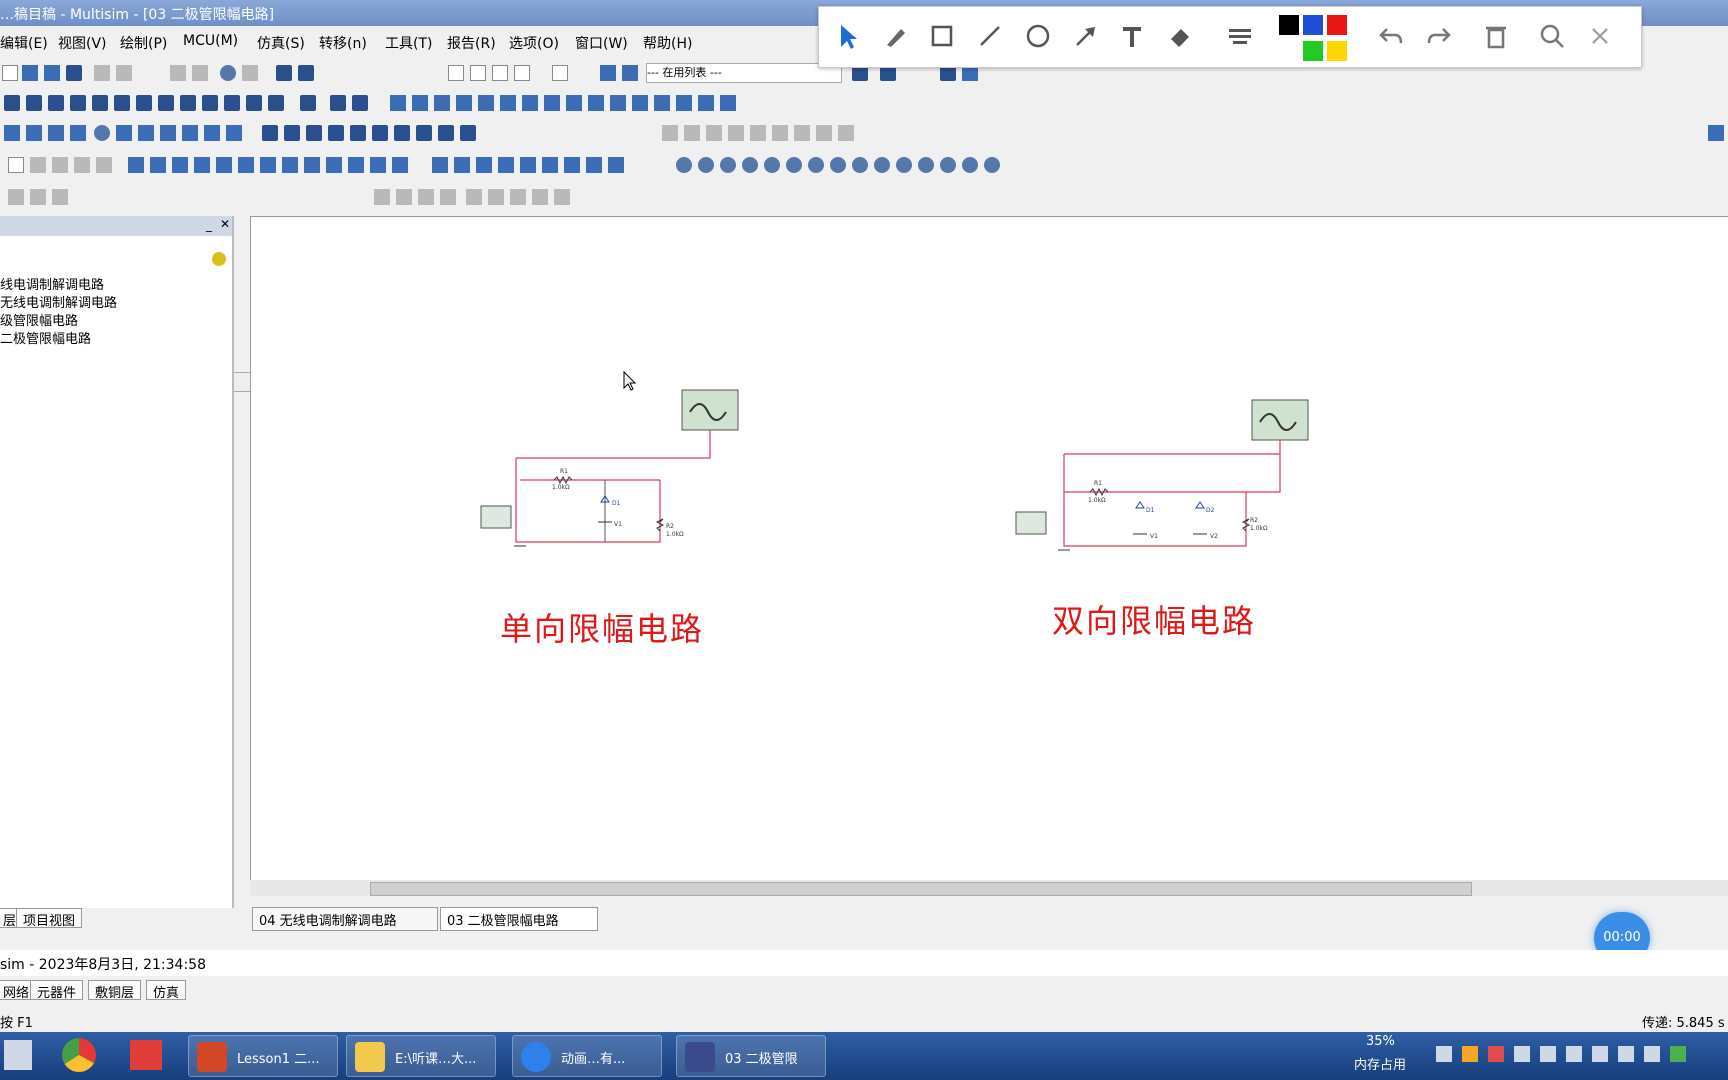  I want to click on doc-tab-03: 03 二极管限幅电路, so click(519, 919).